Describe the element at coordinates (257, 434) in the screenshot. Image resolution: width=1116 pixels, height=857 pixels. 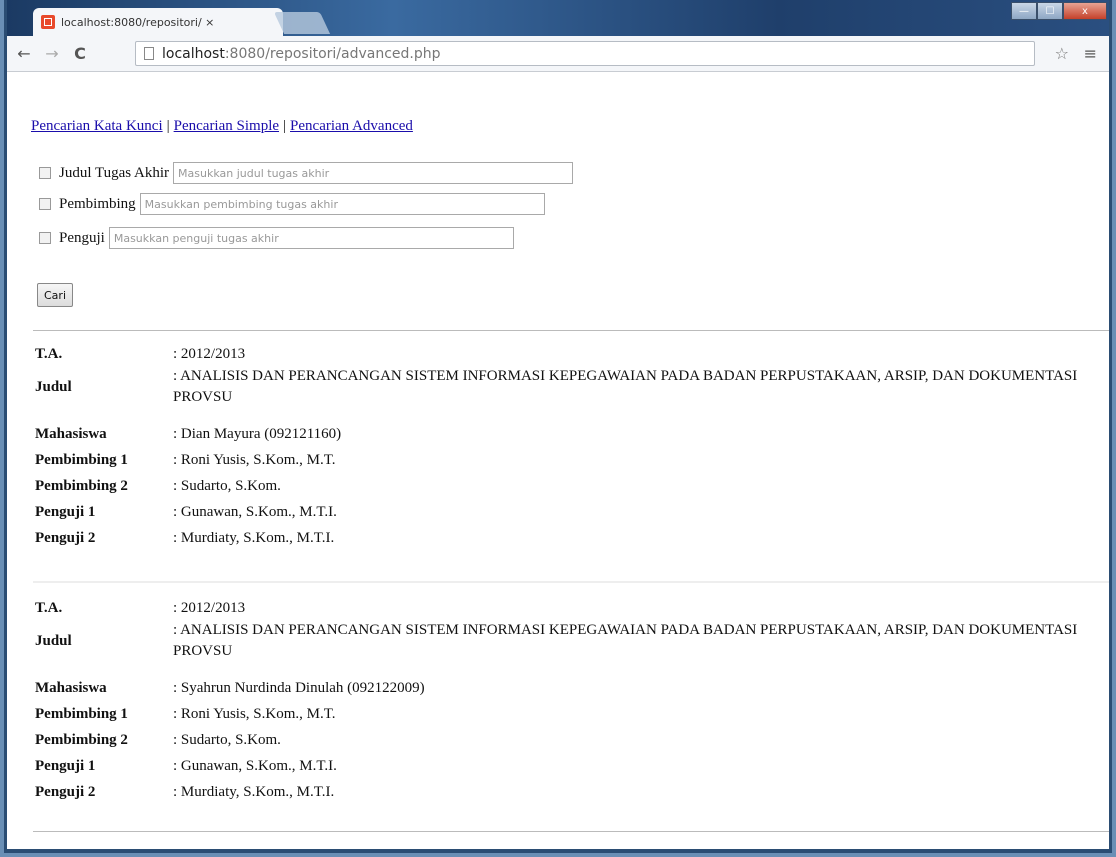
I see `row-value: : Dian Mayura (092121160)` at that location.